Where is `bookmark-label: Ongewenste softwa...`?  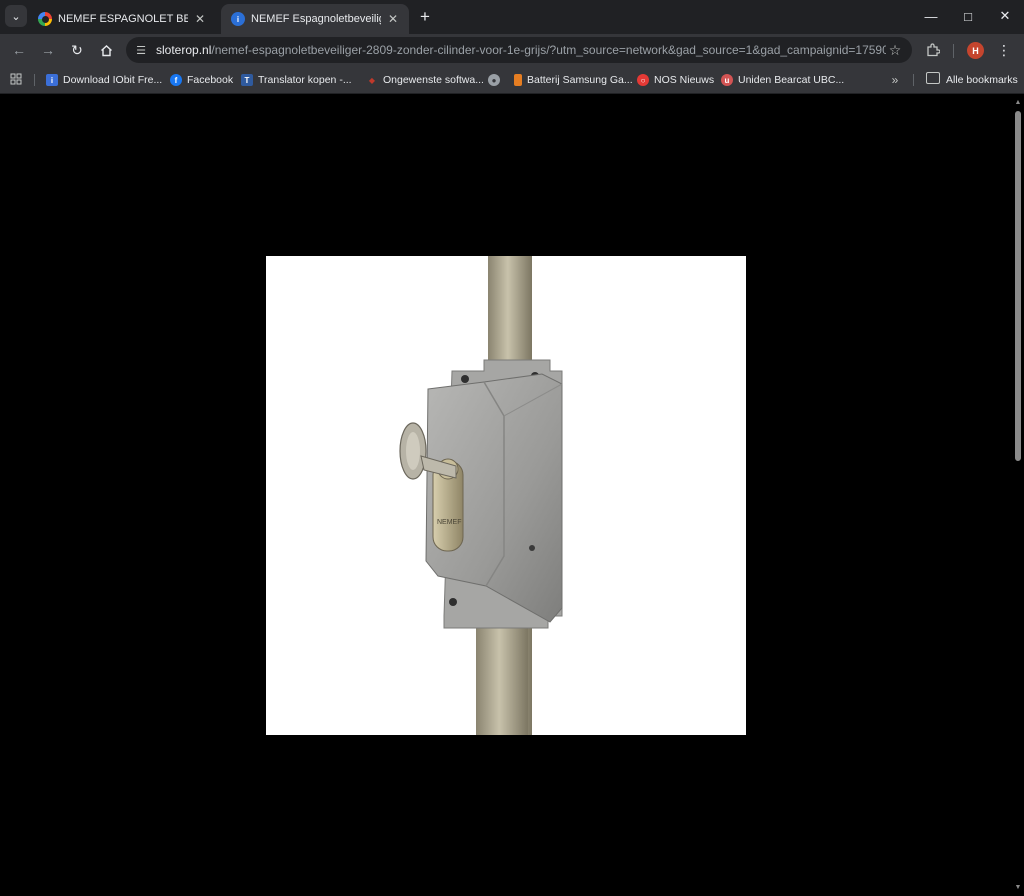 bookmark-label: Ongewenste softwa... is located at coordinates (433, 80).